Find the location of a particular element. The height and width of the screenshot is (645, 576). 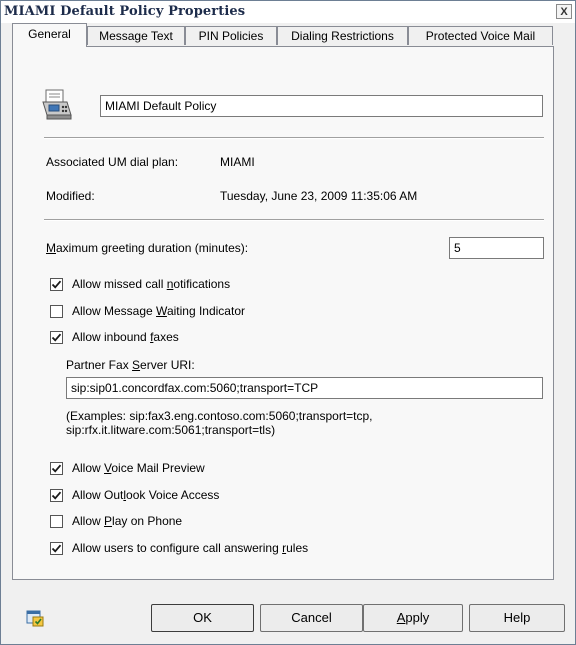

label-text: erver URI: is located at coordinates (167, 365).